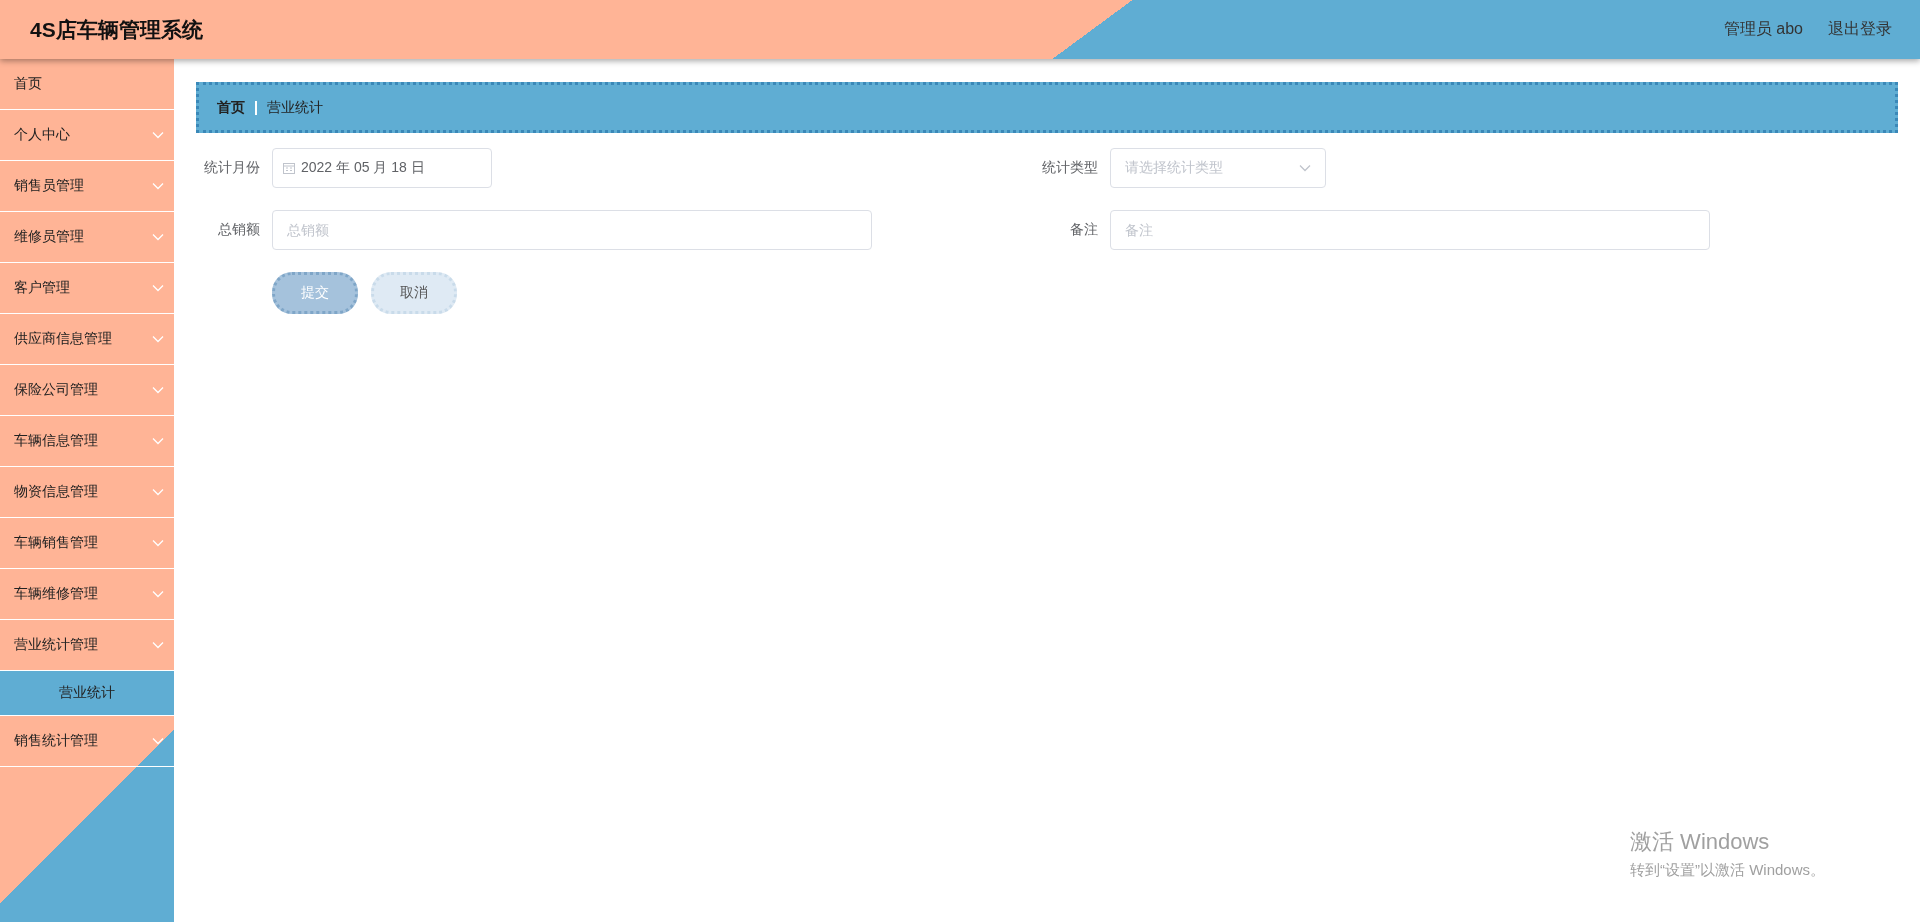  What do you see at coordinates (232, 168) in the screenshot?
I see `field-label: 统计月份` at bounding box center [232, 168].